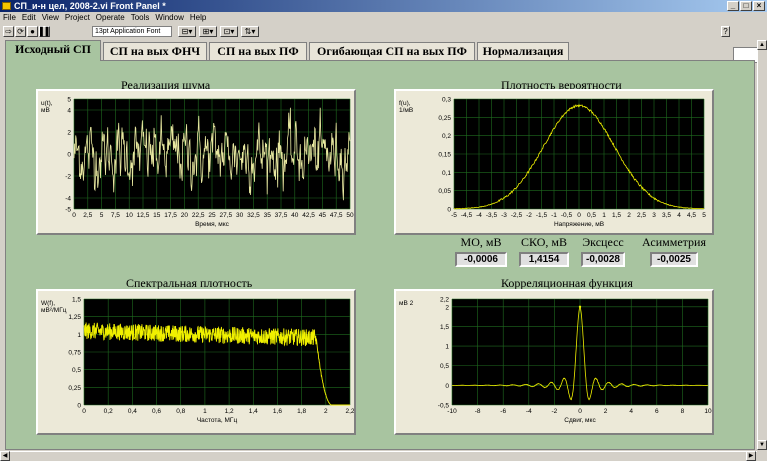 The width and height of the screenshot is (767, 461). What do you see at coordinates (674, 242) in the screenshot?
I see `stat-label: Асимметрия` at bounding box center [674, 242].